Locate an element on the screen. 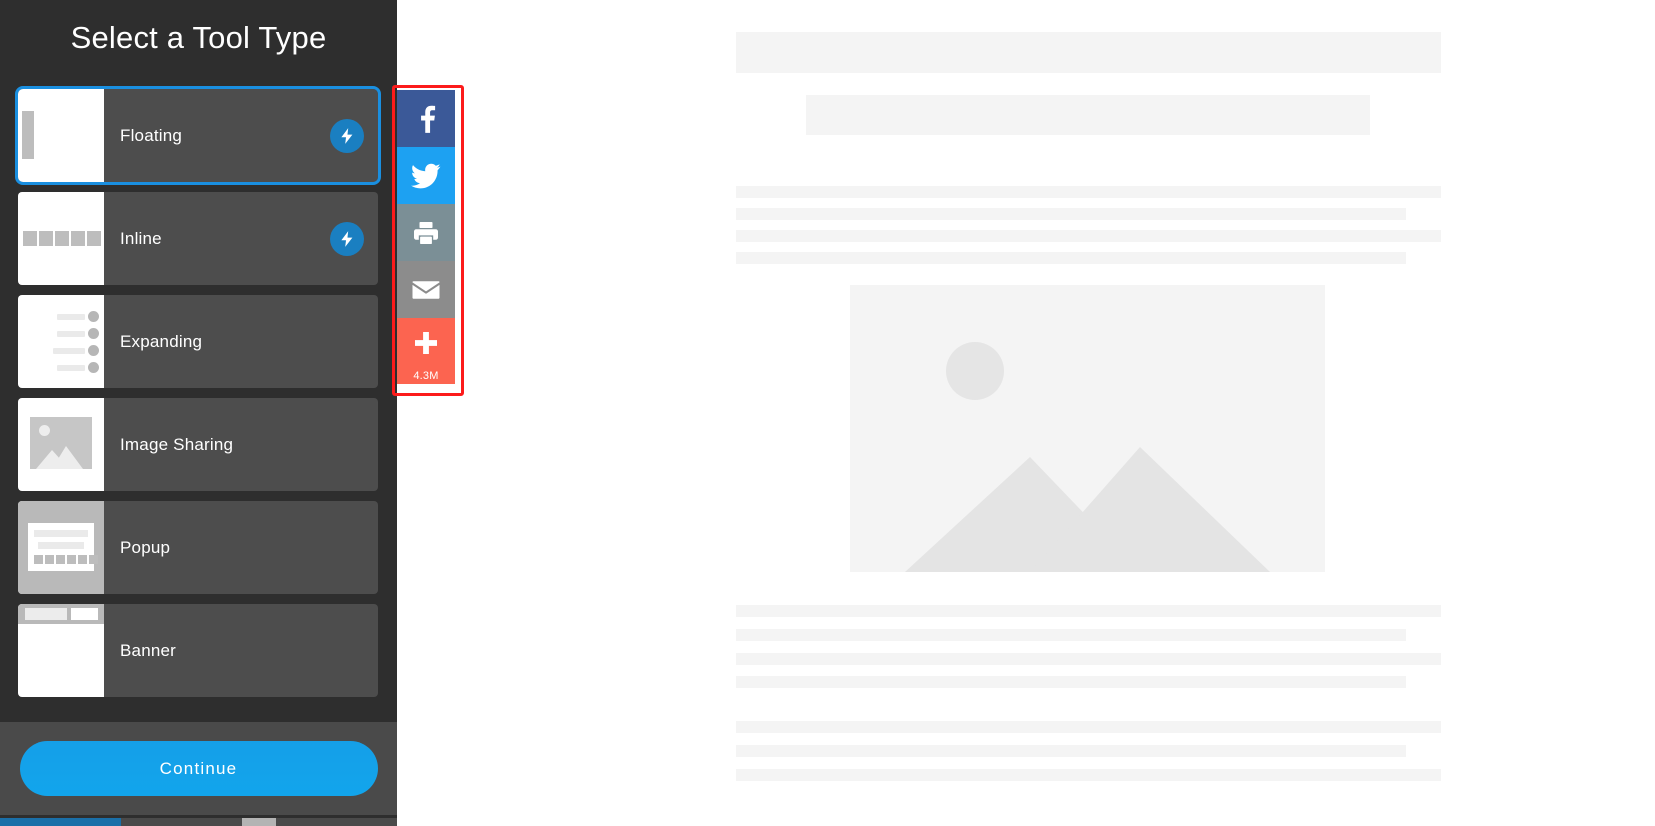 This screenshot has width=1655, height=826. inline-thumb-icons is located at coordinates (62, 238).